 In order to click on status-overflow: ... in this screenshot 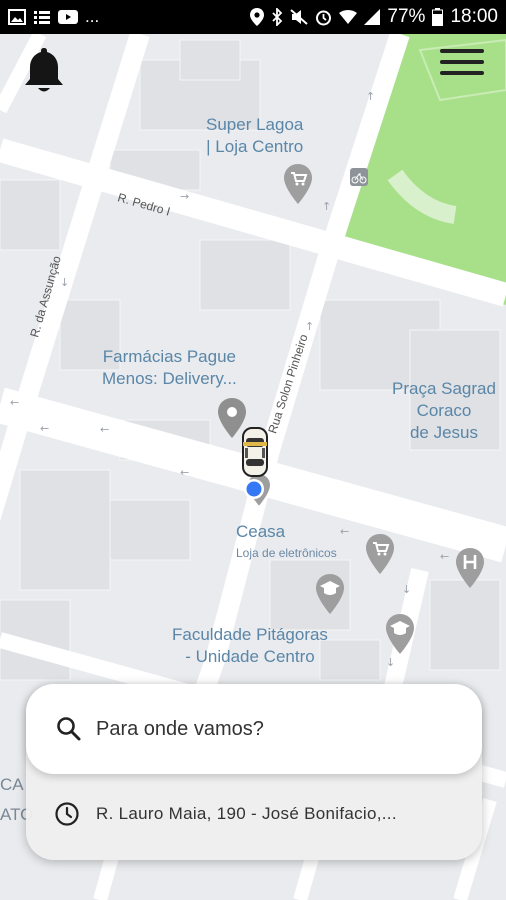, I will do `click(92, 16)`.